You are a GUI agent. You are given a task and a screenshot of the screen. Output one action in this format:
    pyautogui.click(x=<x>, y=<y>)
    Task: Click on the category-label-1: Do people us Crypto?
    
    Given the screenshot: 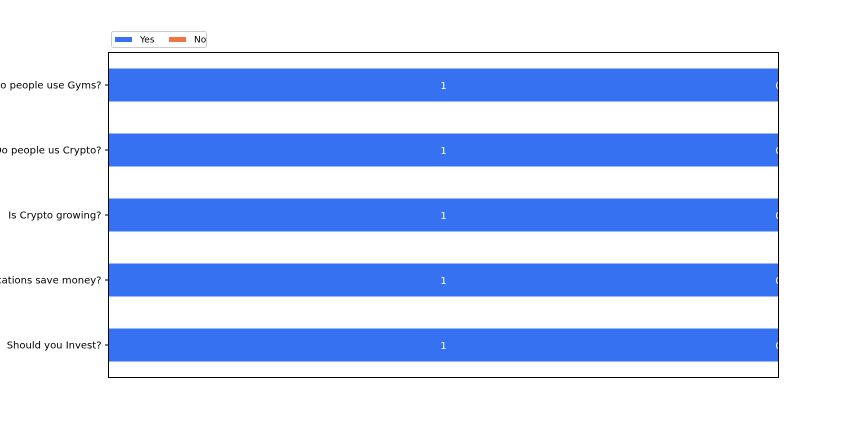 What is the action you would take?
    pyautogui.click(x=51, y=151)
    